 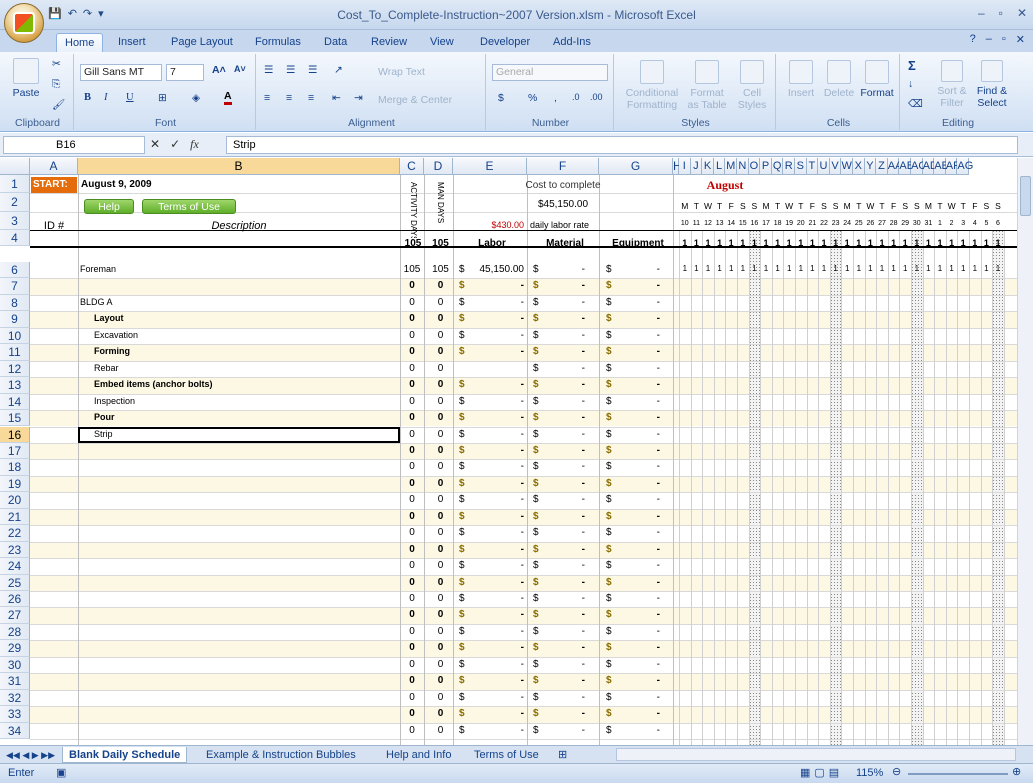 I want to click on format-cells-button: Format, so click(x=877, y=79).